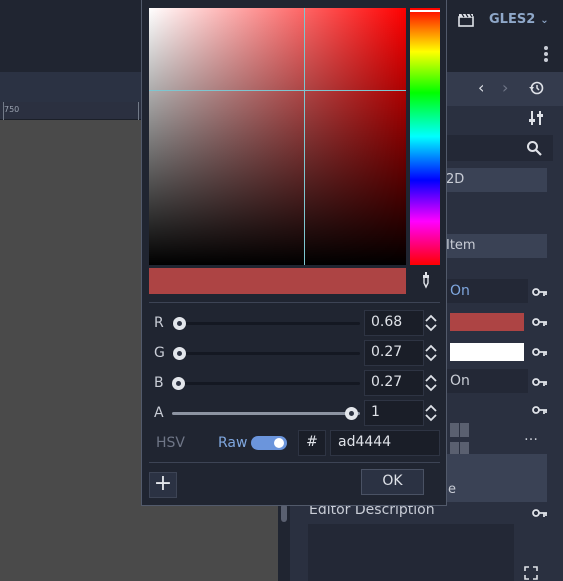 The height and width of the screenshot is (581, 563). I want to click on picker-crosshair-v, so click(304, 136).